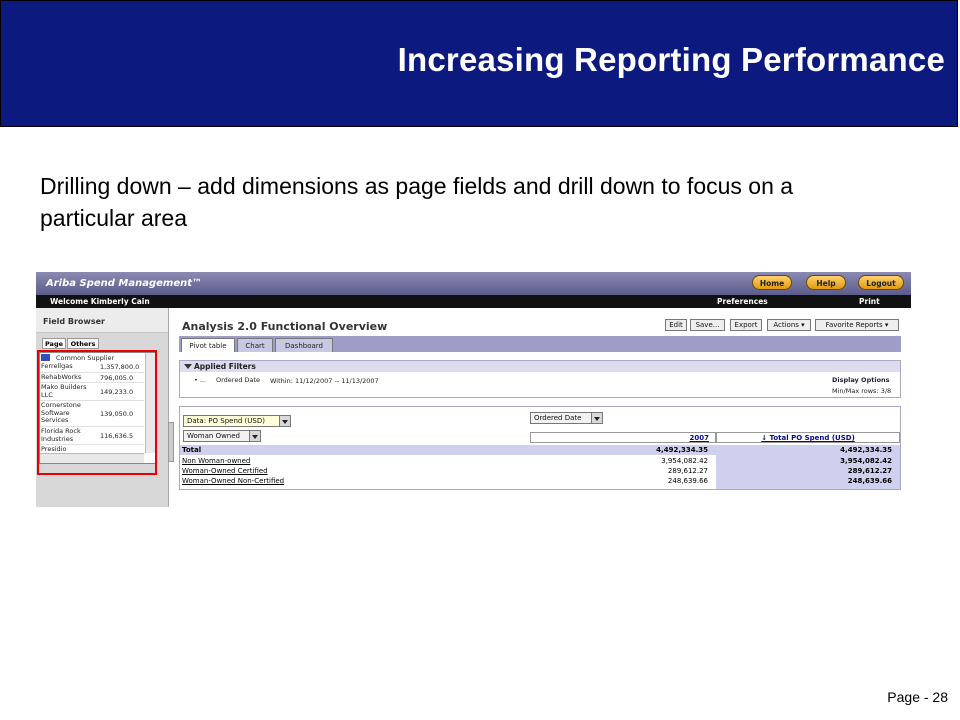 This screenshot has height=720, width=960. I want to click on export-button: Export, so click(746, 325).